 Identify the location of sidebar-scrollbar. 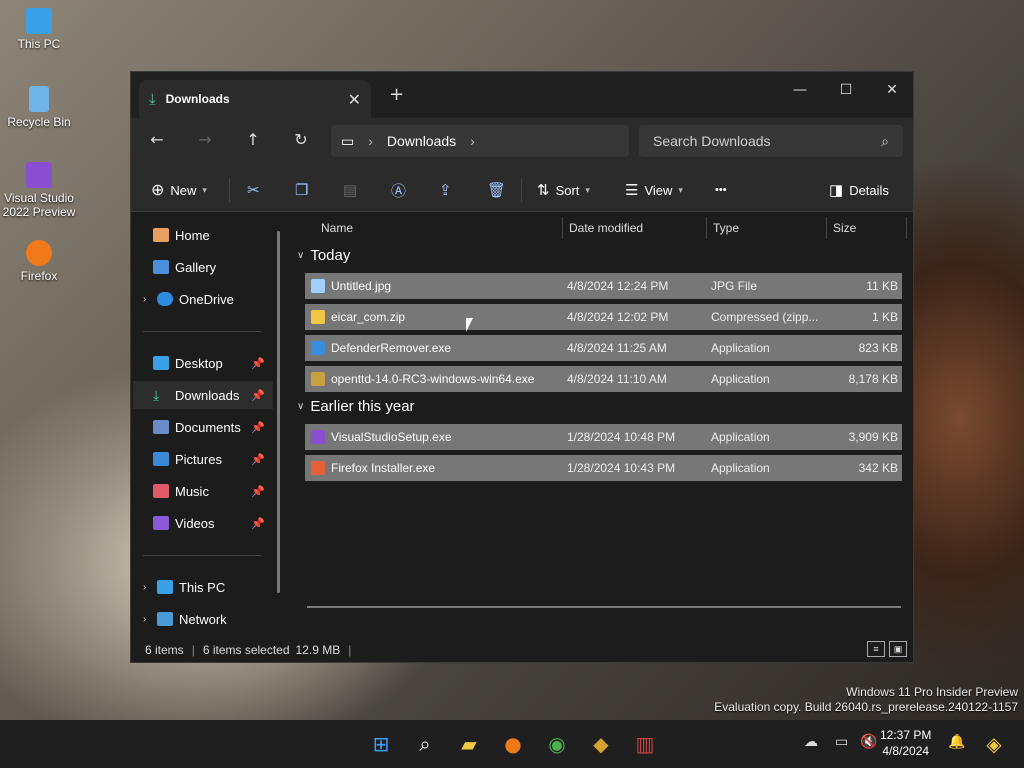
(278, 412).